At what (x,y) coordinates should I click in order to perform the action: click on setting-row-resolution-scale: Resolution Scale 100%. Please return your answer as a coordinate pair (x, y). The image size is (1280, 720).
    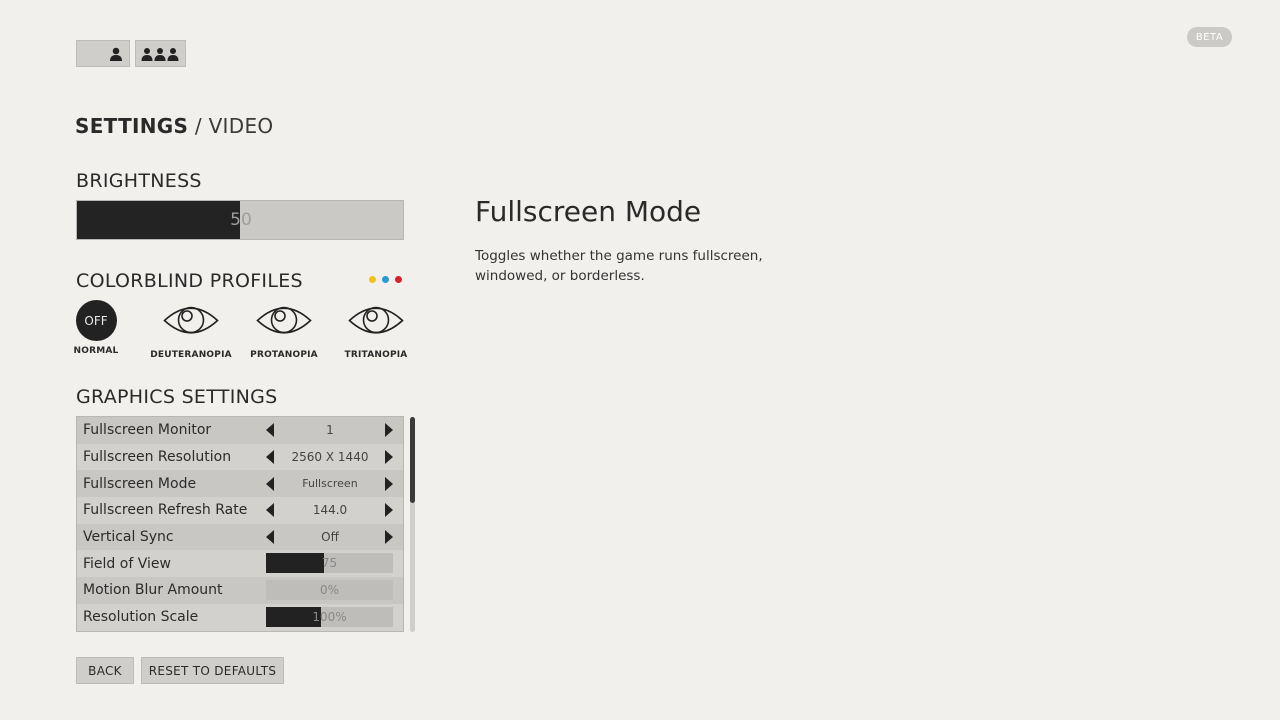
    Looking at the image, I should click on (240, 617).